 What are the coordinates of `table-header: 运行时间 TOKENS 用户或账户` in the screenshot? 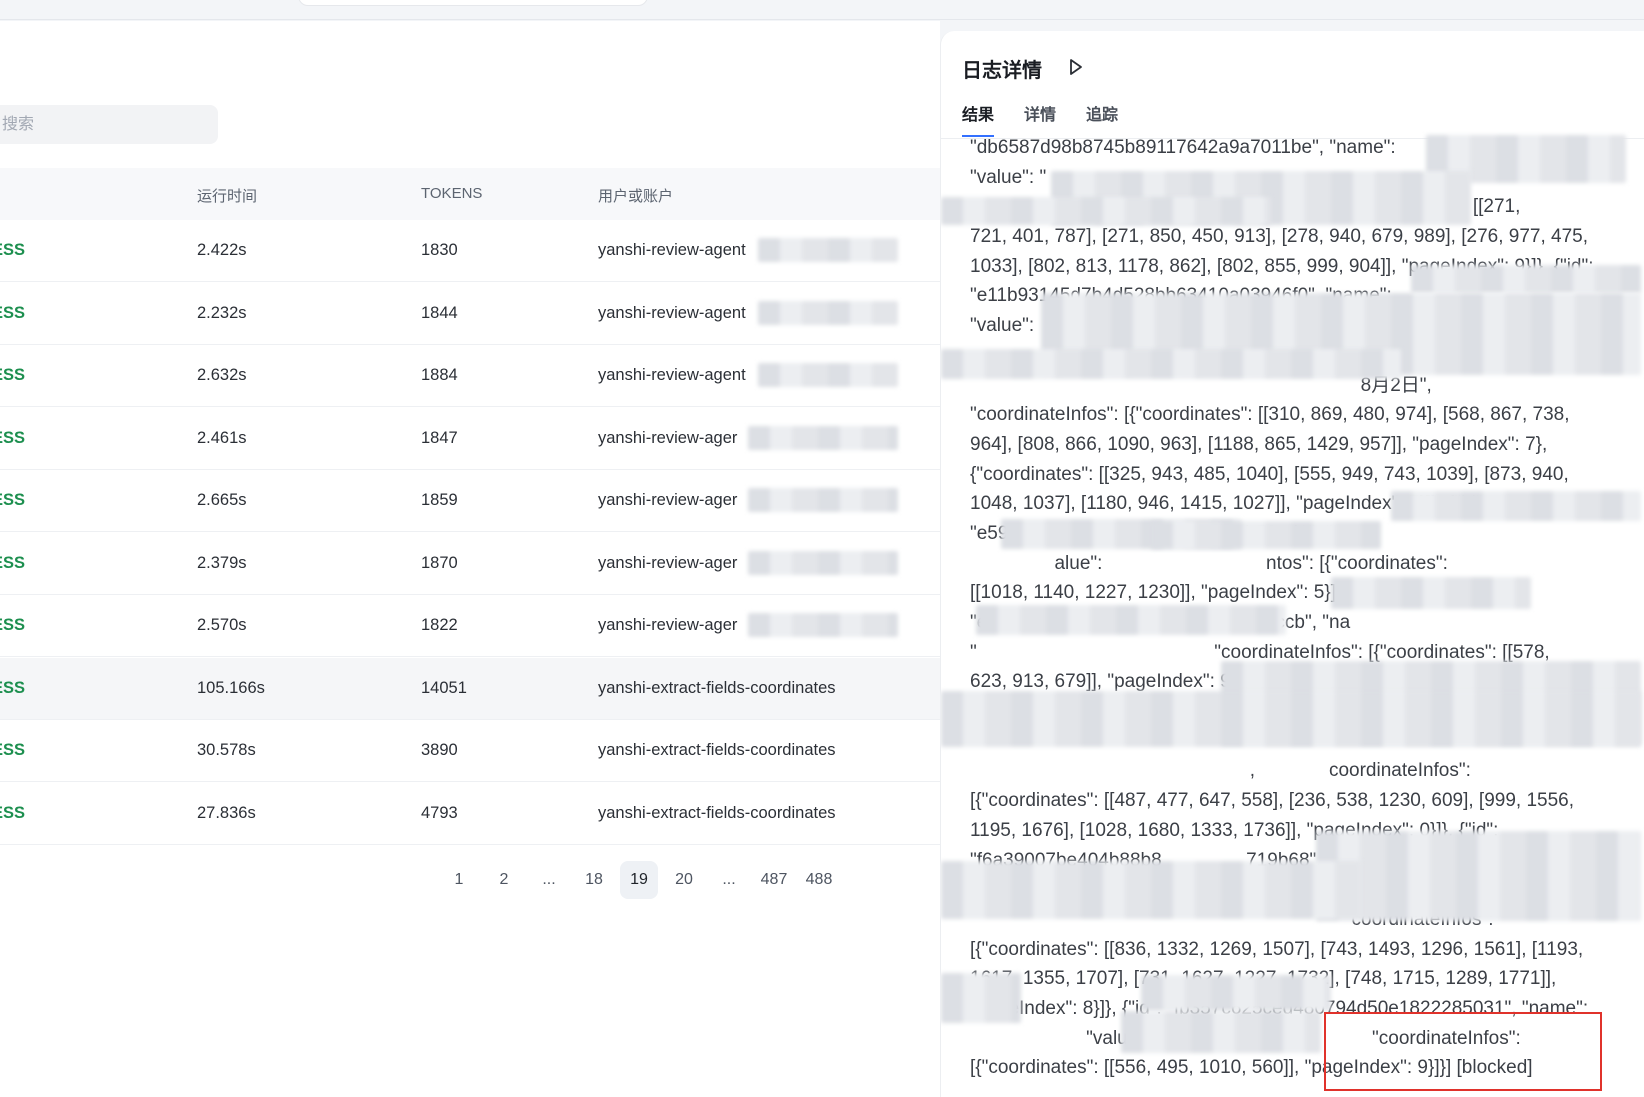 It's located at (470, 194).